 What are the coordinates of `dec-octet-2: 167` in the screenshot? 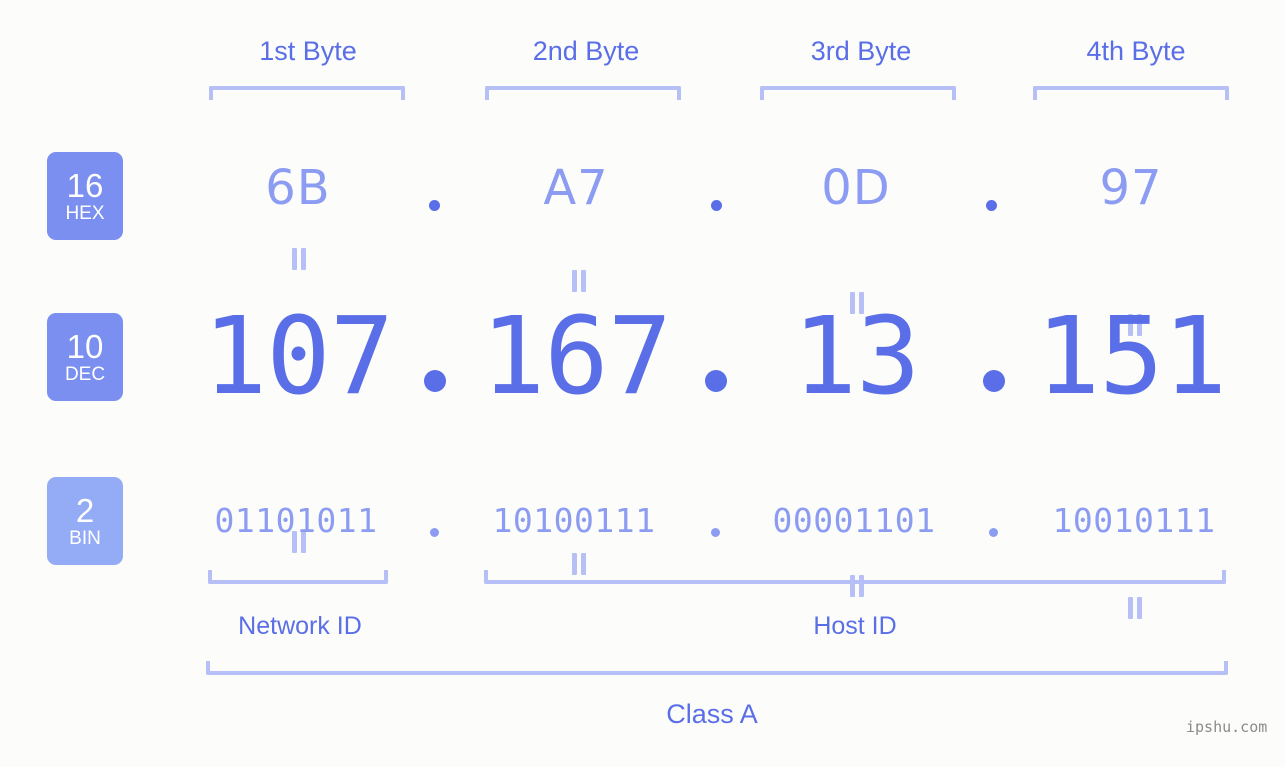 It's located at (576, 357).